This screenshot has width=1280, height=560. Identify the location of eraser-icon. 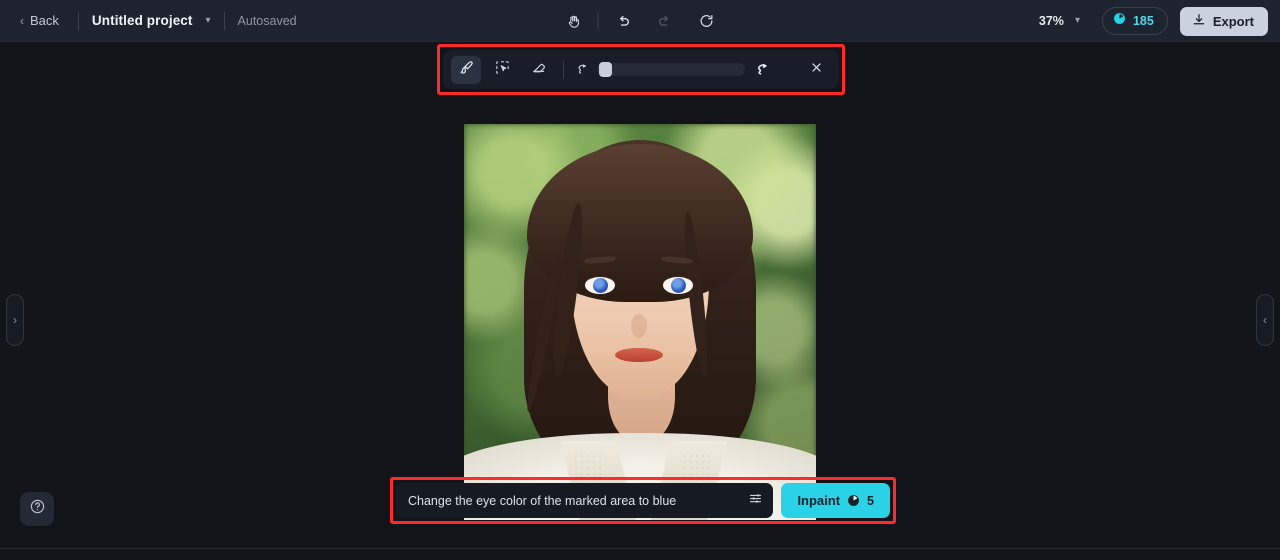
(538, 70).